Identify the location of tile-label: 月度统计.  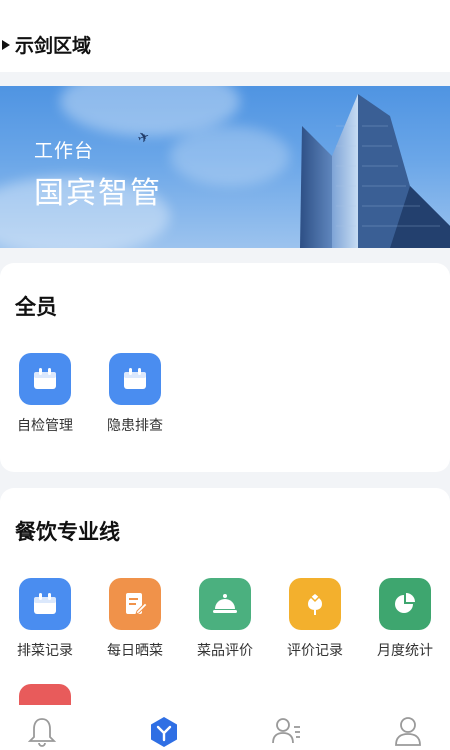
(405, 651).